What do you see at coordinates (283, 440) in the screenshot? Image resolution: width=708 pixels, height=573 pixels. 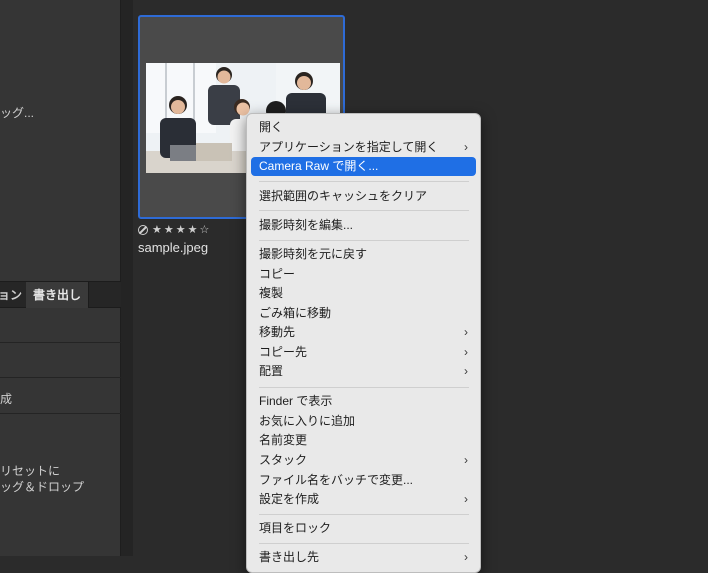 I see `menu-item-label: 名前変更` at bounding box center [283, 440].